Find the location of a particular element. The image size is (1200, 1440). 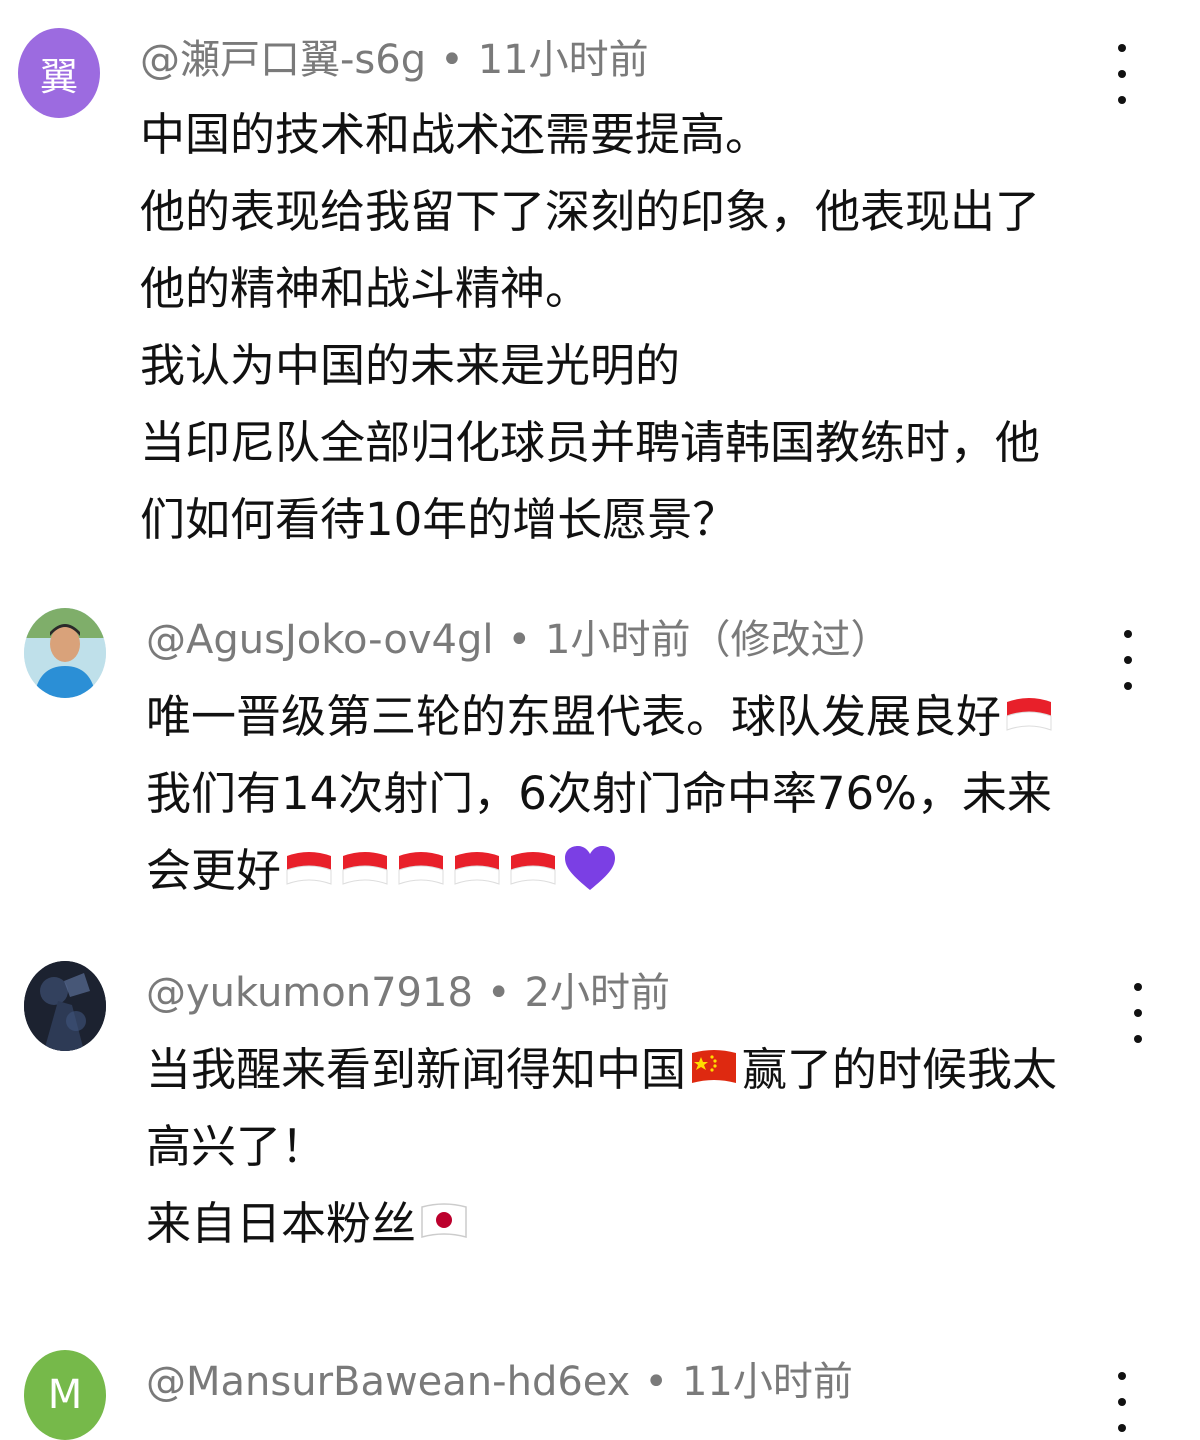

comment-4: M @MansurBawean-hd6ex • 11小时前 is located at coordinates (600, 1390).